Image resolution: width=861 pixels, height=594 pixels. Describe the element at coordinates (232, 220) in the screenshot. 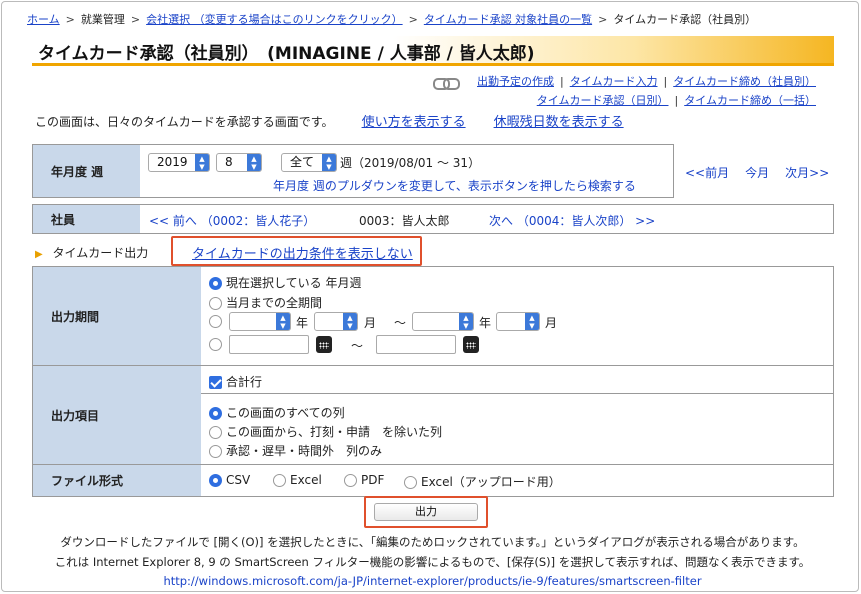

I see `prev-employee-link: << 前へ （0002：皆人花子）` at that location.